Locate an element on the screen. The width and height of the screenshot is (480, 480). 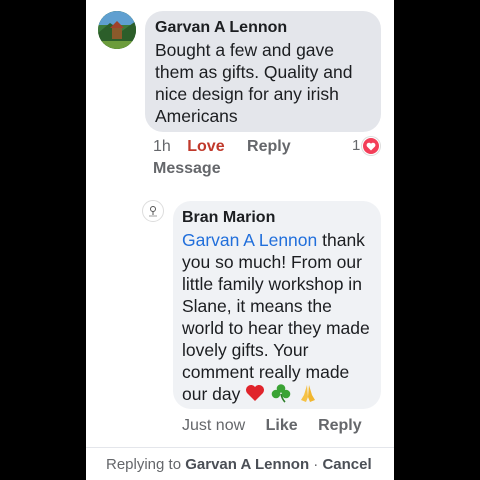
cancel-reply-button: Cancel is located at coordinates (346, 464).